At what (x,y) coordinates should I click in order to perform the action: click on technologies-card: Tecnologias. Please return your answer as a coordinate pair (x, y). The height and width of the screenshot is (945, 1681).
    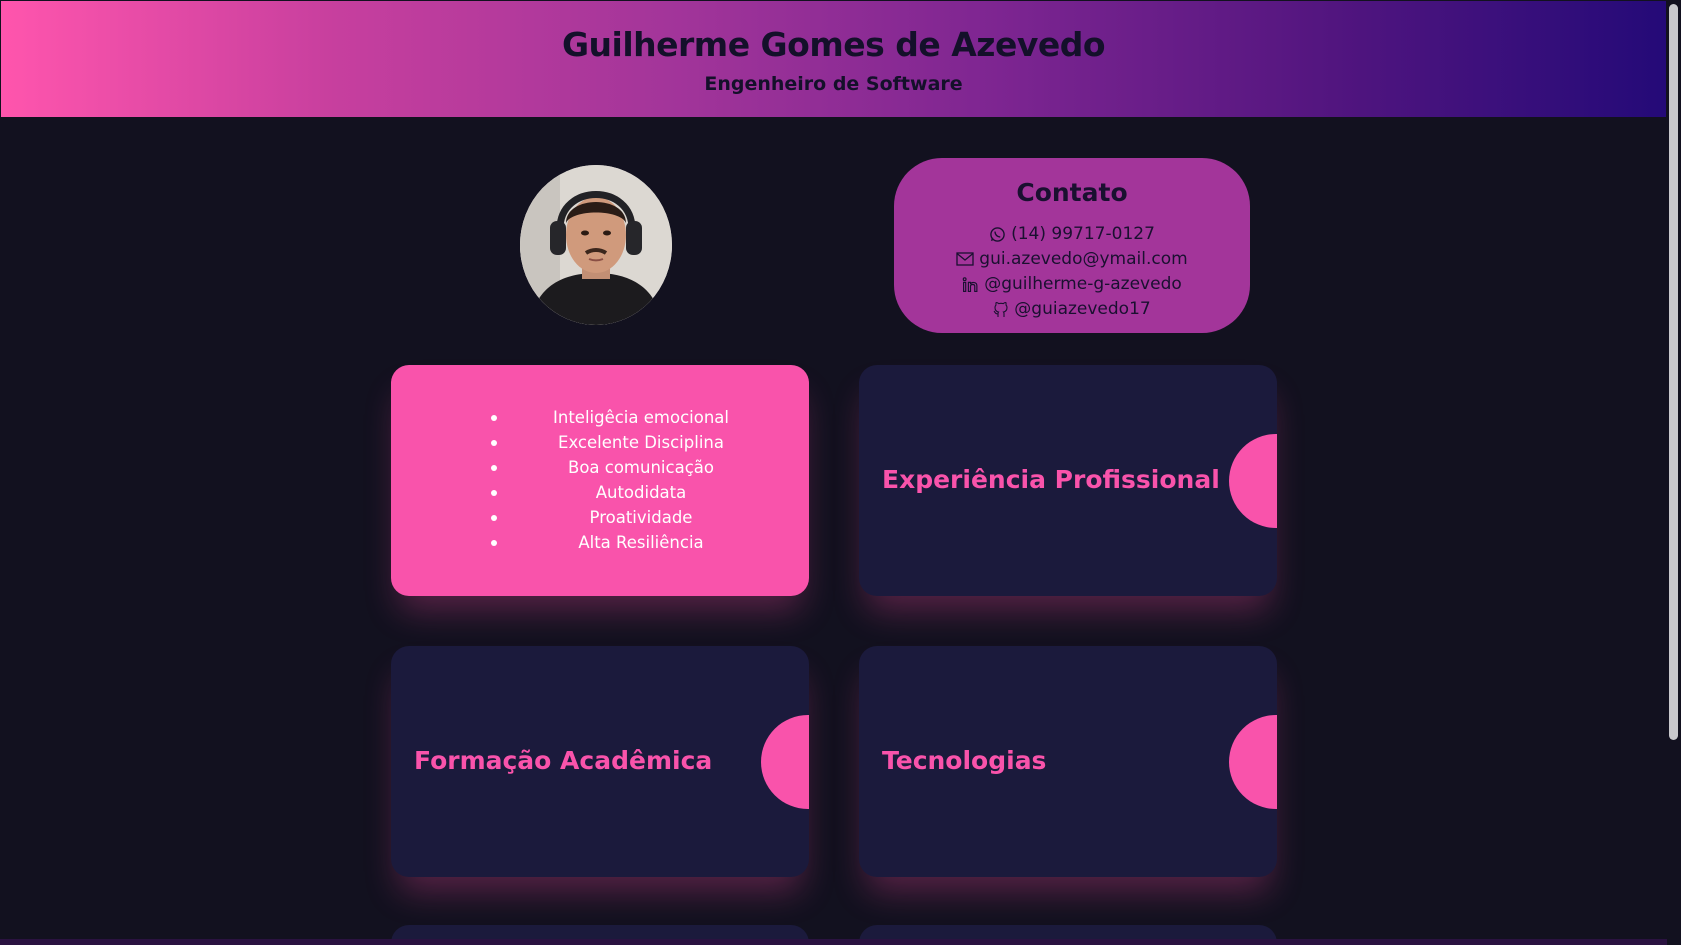
    Looking at the image, I should click on (1068, 761).